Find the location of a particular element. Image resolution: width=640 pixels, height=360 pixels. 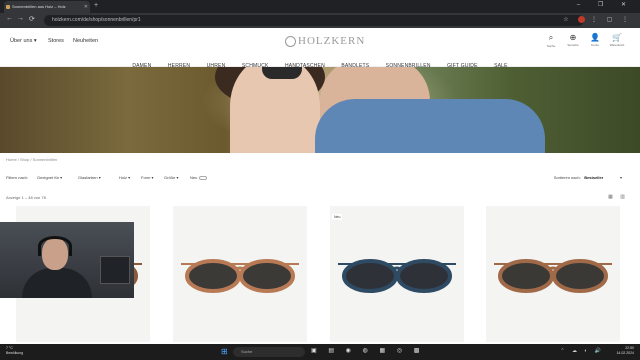

globe-icon: ⊕ Sprache is located at coordinates (573, 40).